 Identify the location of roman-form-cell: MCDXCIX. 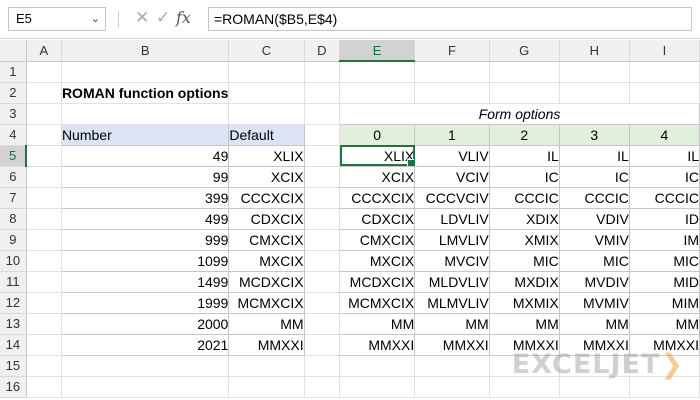
(377, 281).